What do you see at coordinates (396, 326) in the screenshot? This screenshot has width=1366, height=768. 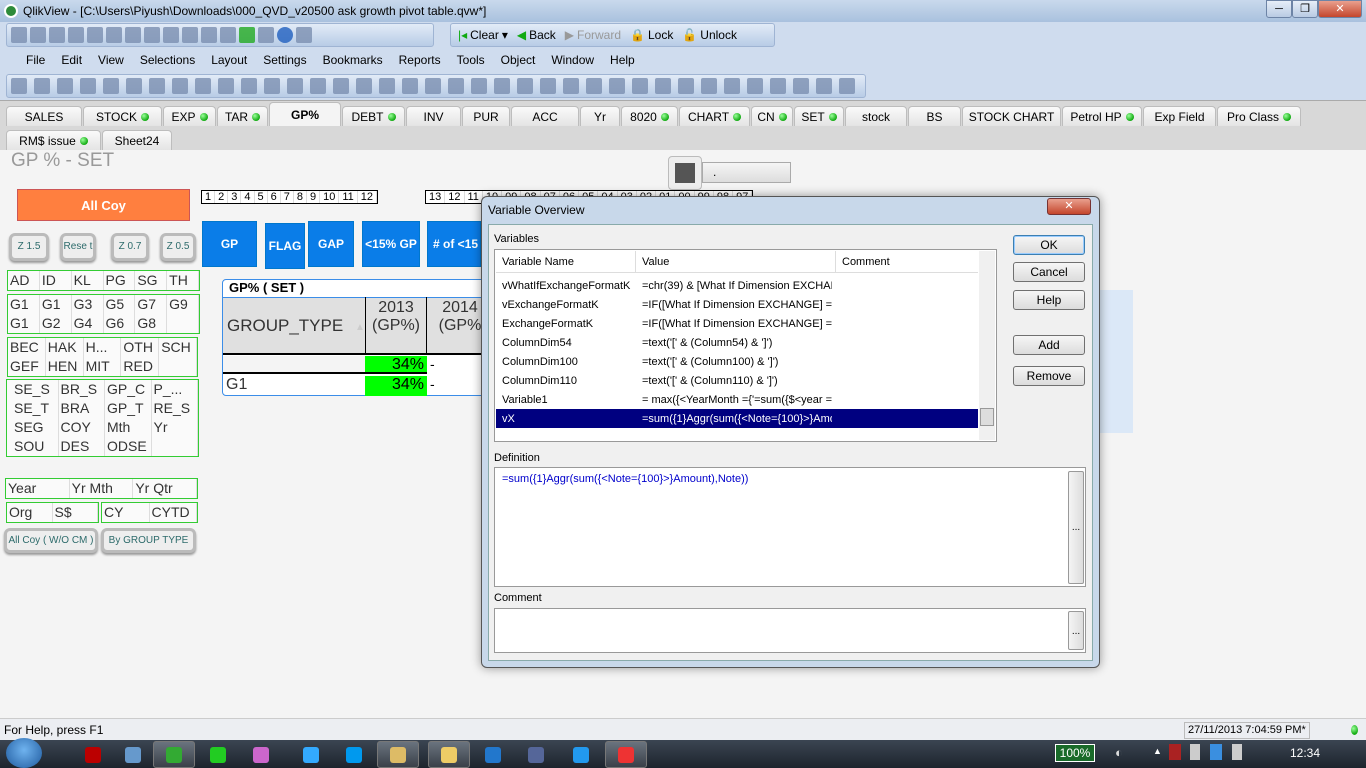 I see `col-header-2013: 2013 (GP%)` at bounding box center [396, 326].